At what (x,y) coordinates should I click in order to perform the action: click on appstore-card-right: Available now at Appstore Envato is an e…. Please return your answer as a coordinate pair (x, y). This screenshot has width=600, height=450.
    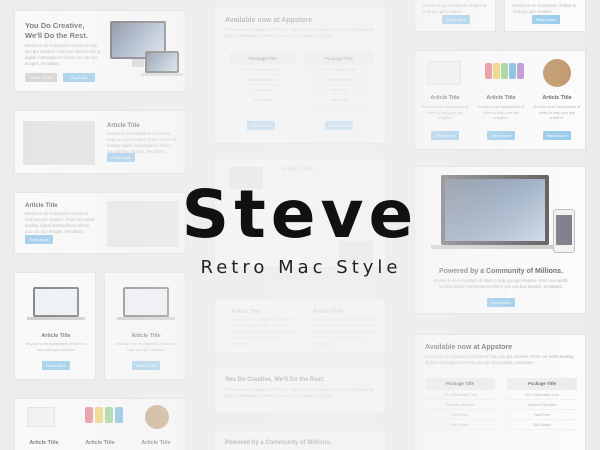
    Looking at the image, I should click on (500, 392).